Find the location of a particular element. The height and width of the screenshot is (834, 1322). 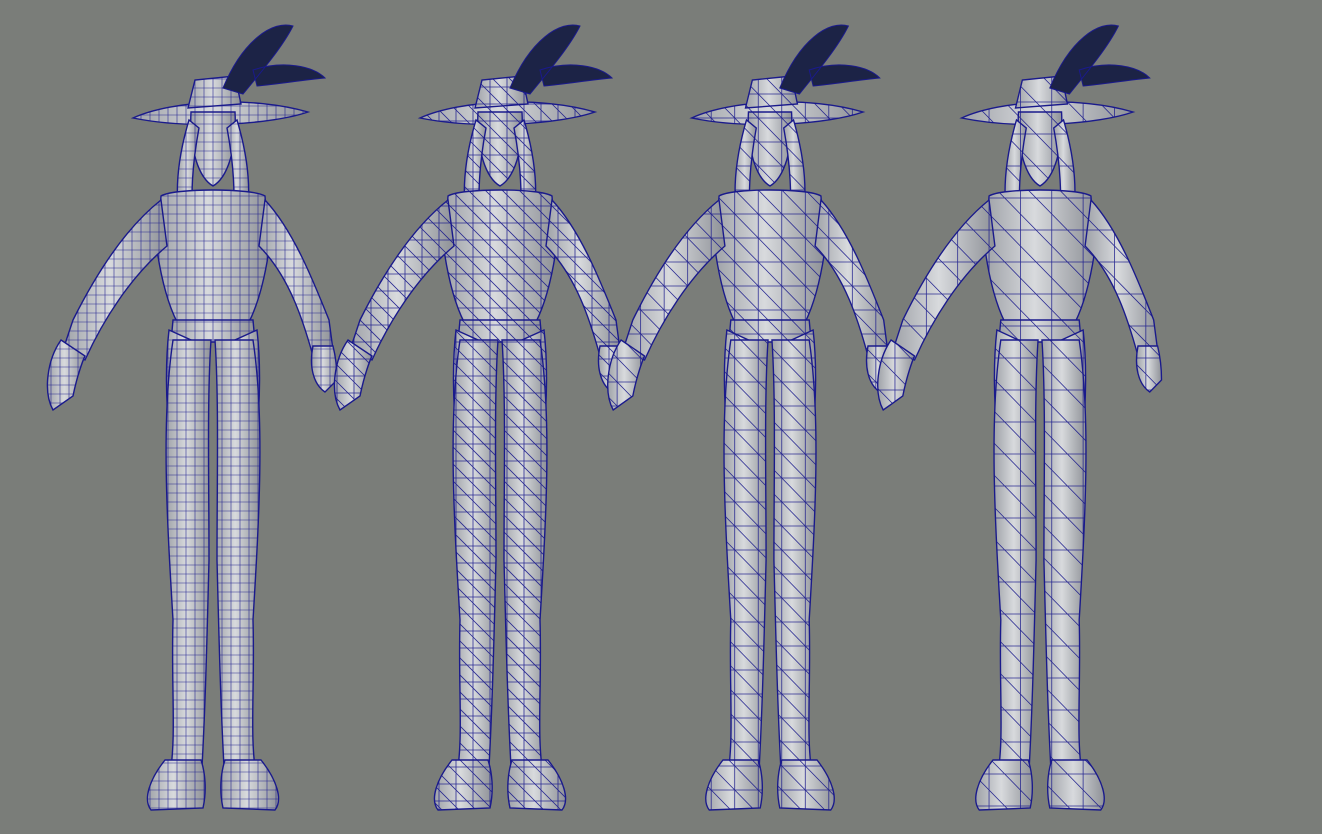

mesh-leg-right is located at coordinates (524, 562).